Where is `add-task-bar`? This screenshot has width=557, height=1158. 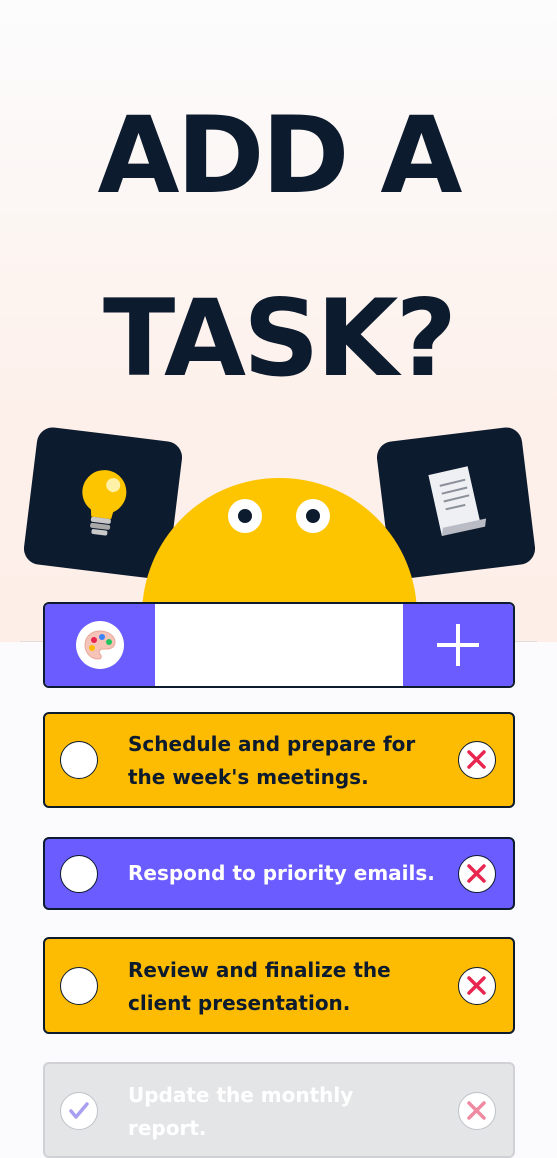
add-task-bar is located at coordinates (279, 645).